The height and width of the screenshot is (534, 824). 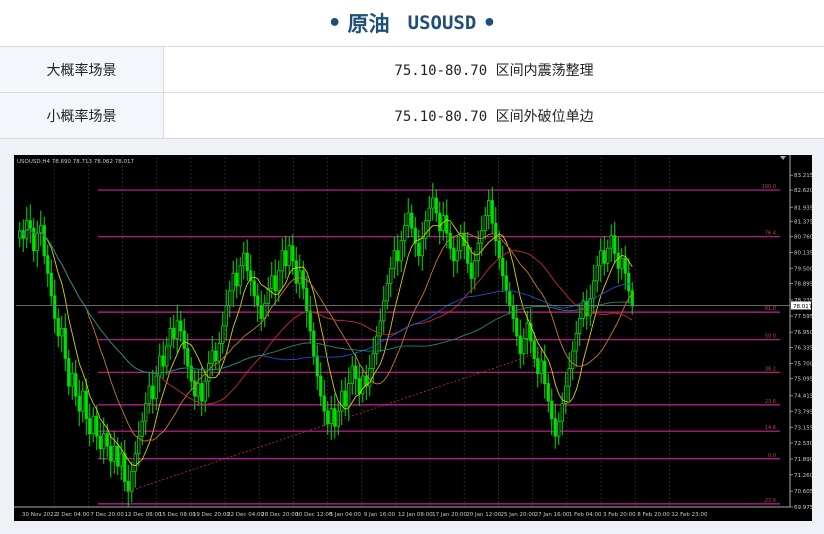 I want to click on y-tick-label: 73.155, so click(x=803, y=428).